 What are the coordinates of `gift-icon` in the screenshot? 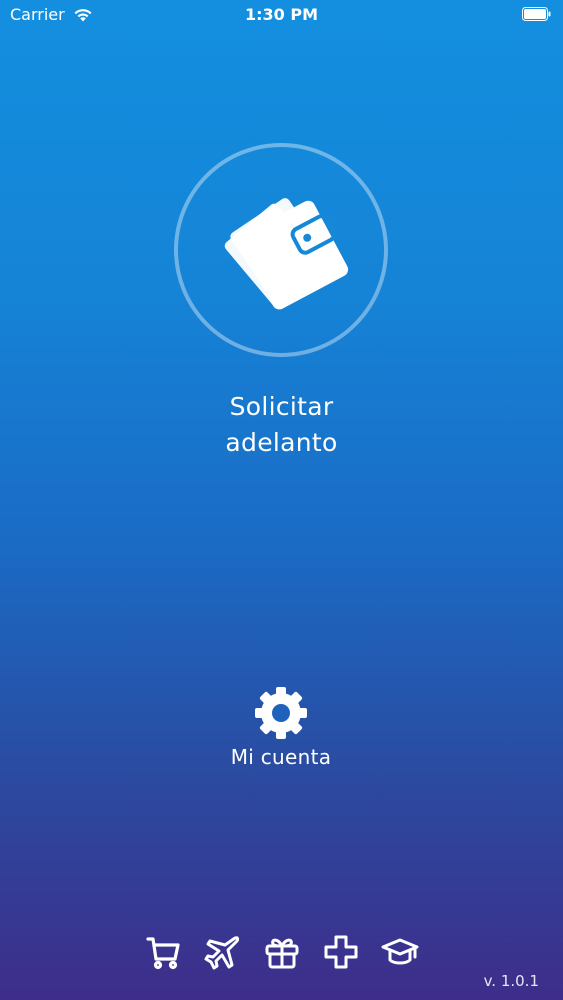 It's located at (282, 953).